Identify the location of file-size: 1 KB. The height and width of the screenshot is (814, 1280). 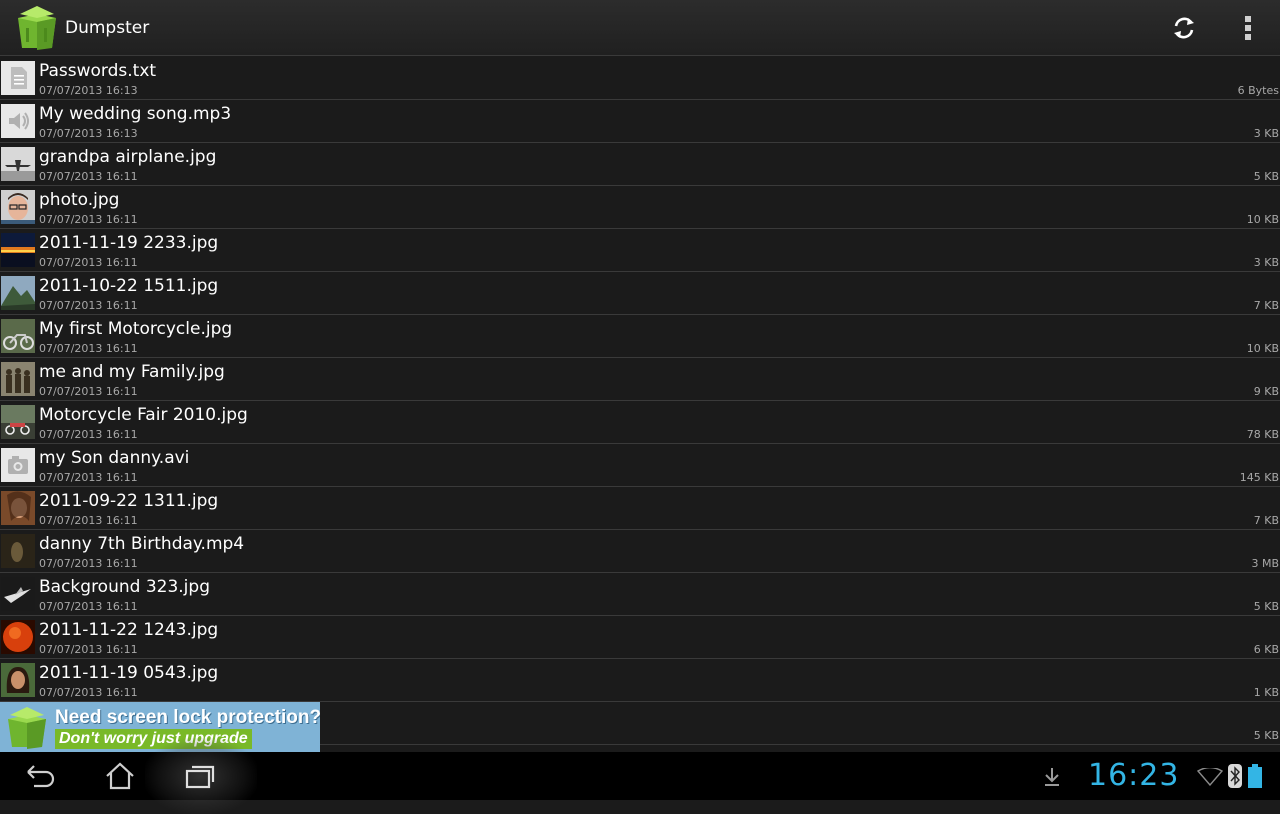
(1266, 692).